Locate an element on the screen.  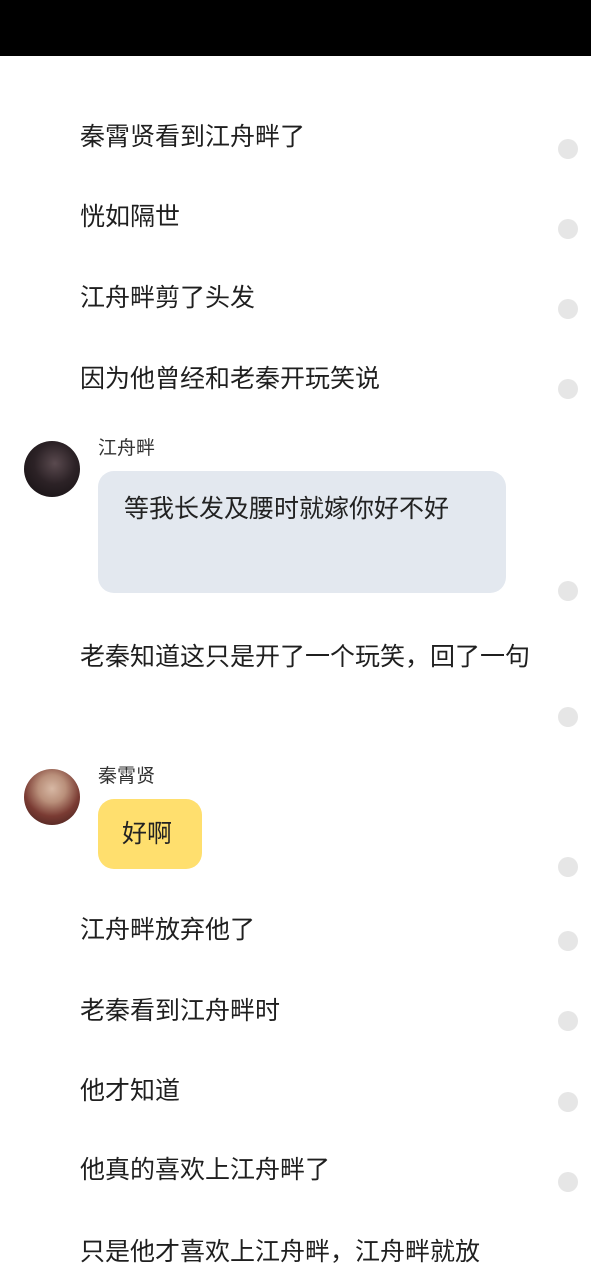
story-paragraph: 江舟畔剪了头发 is located at coordinates (168, 297).